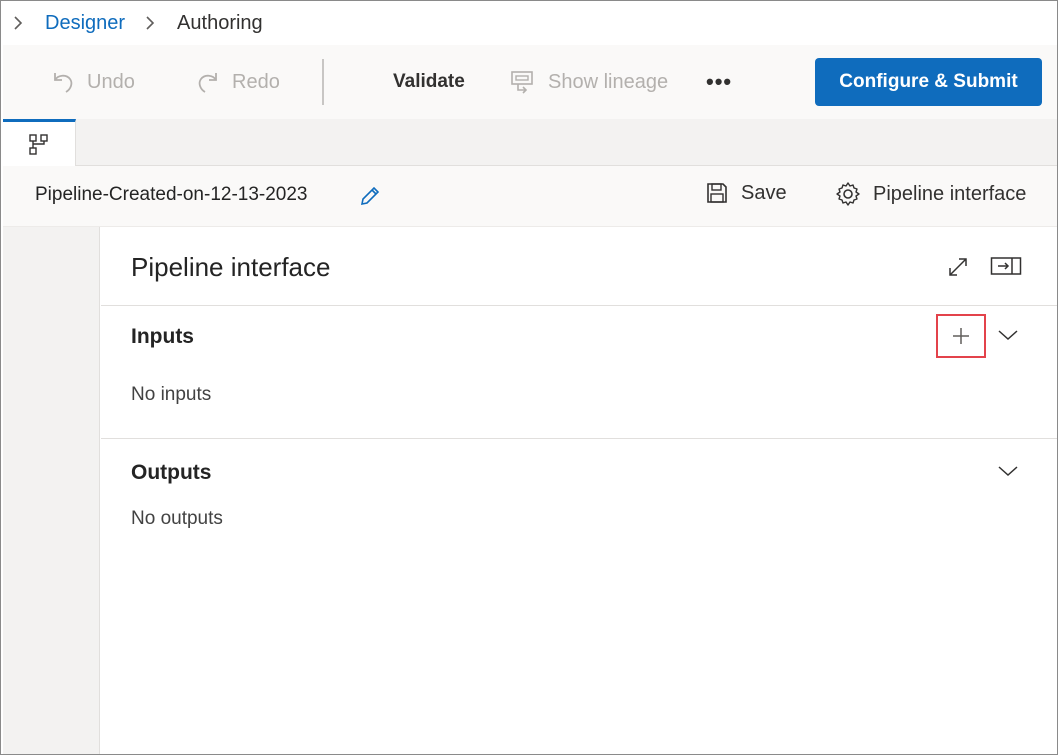 Image resolution: width=1058 pixels, height=755 pixels. What do you see at coordinates (848, 194) in the screenshot?
I see `gear-icon` at bounding box center [848, 194].